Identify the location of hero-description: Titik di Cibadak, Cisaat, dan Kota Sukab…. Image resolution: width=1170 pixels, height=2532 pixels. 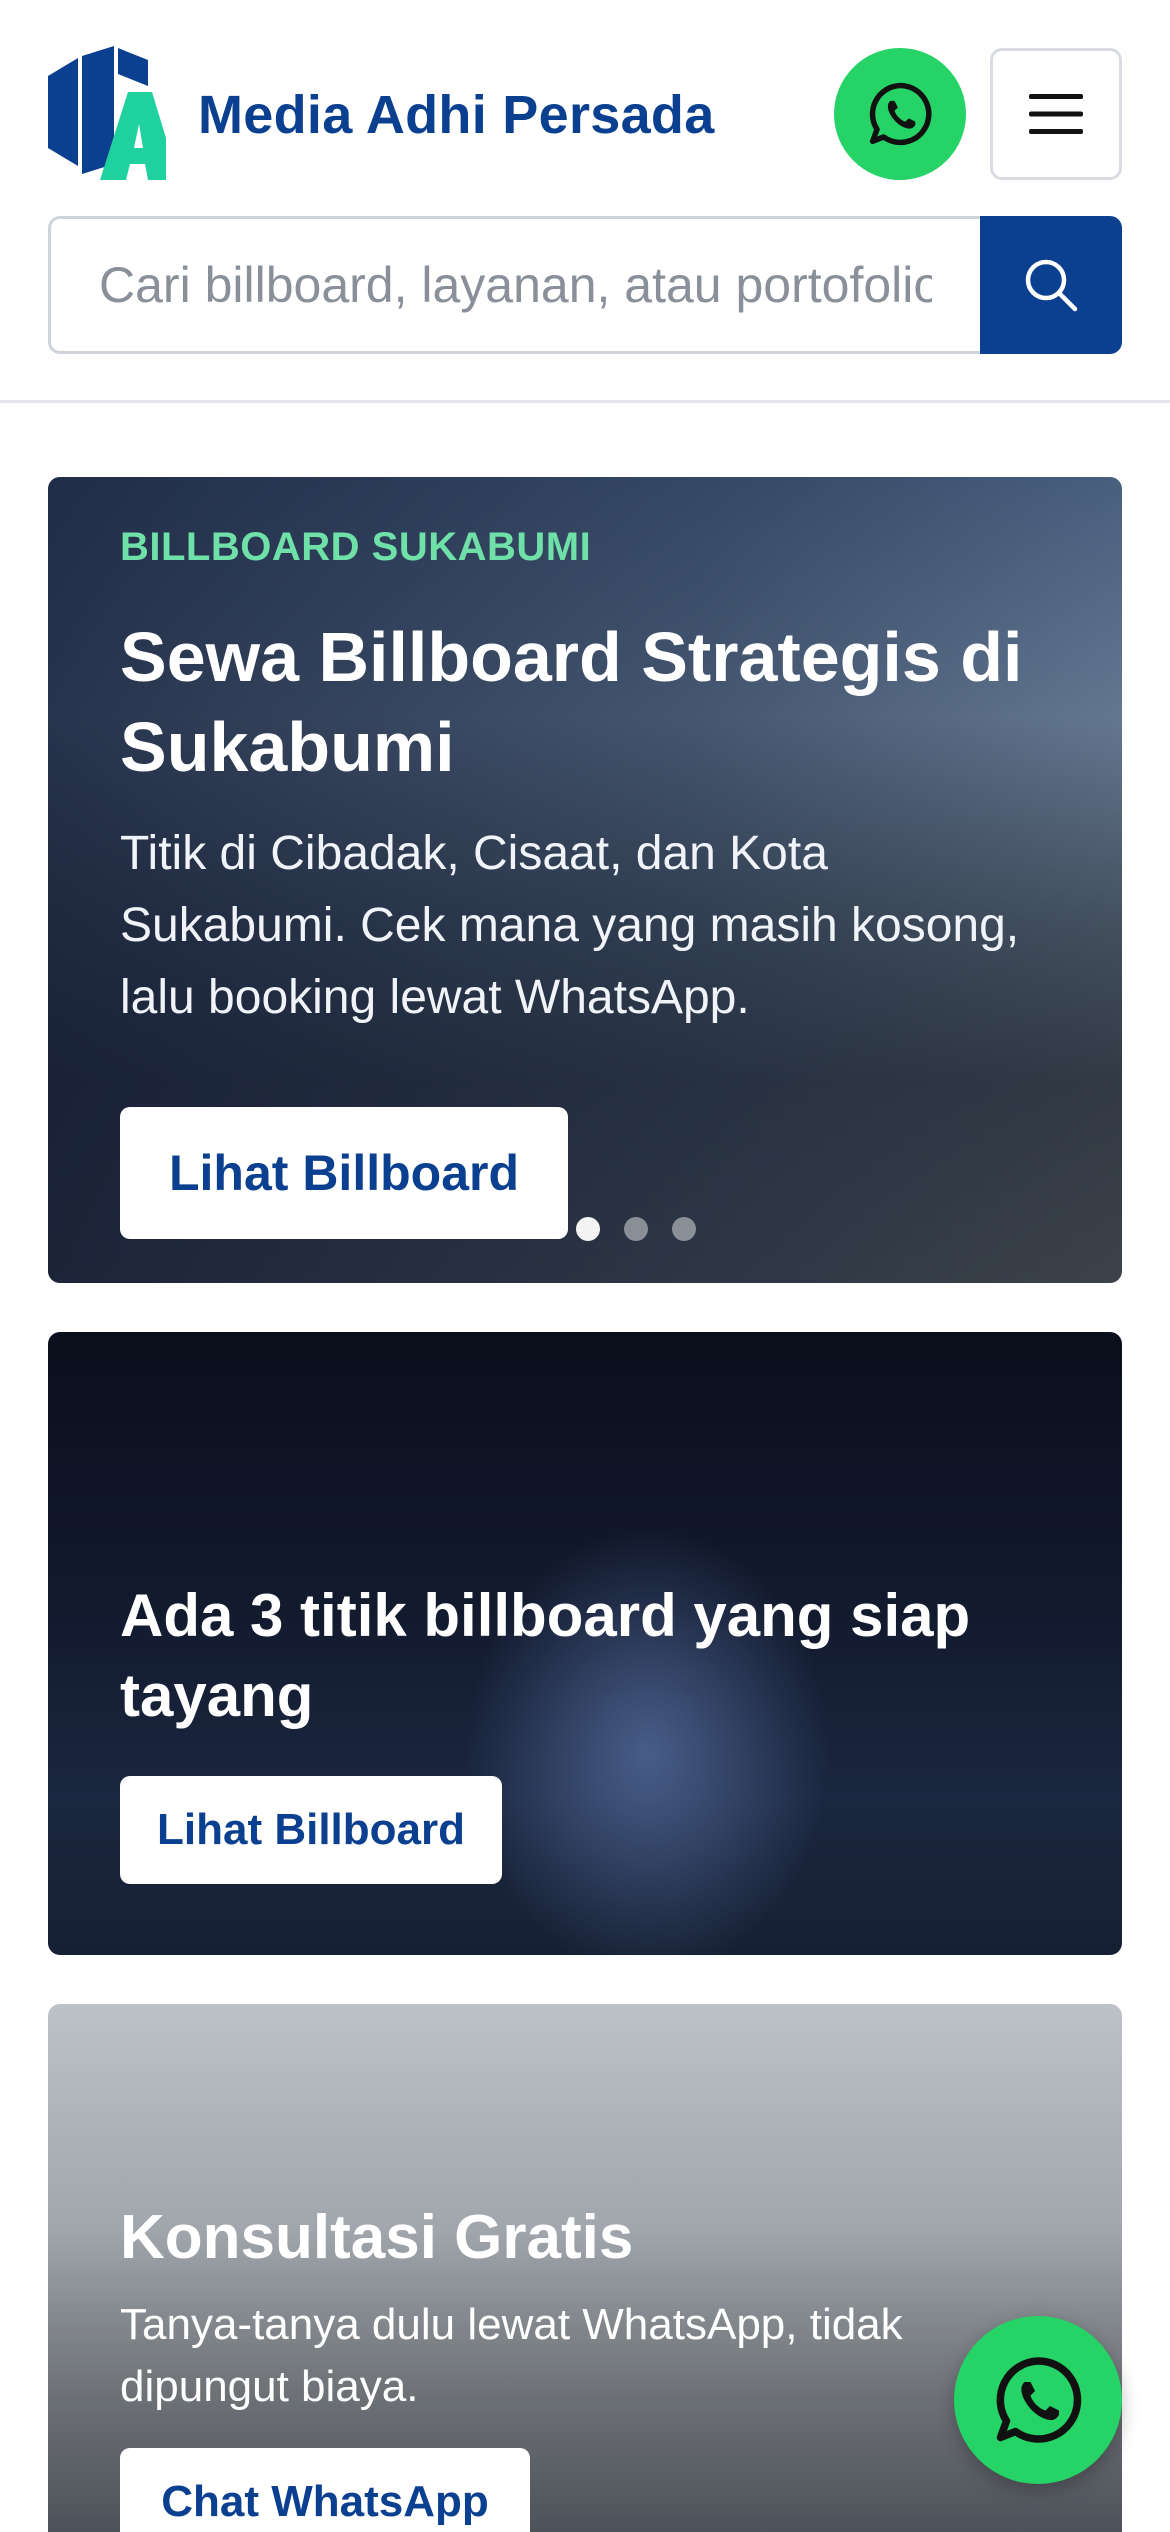
(570, 925).